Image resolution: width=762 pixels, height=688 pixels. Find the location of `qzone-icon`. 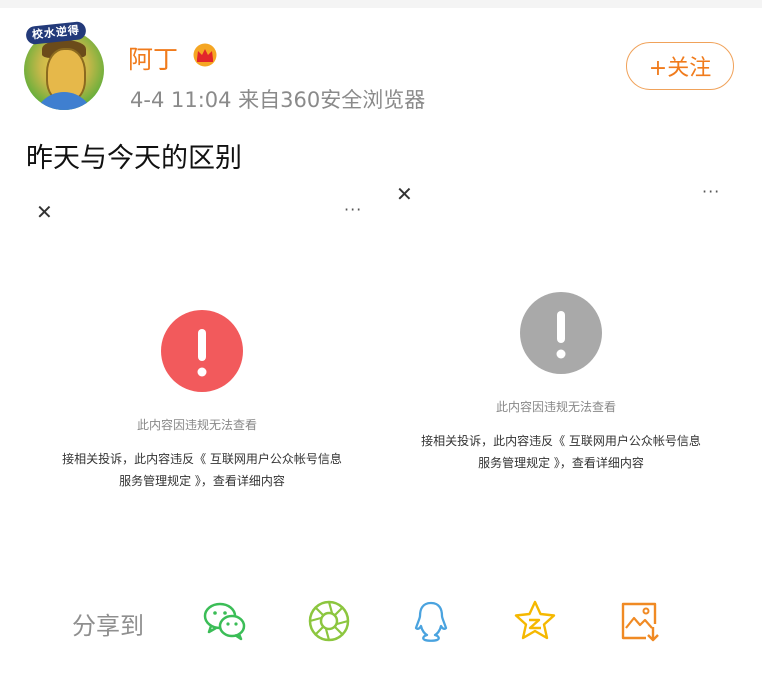

qzone-icon is located at coordinates (535, 621).